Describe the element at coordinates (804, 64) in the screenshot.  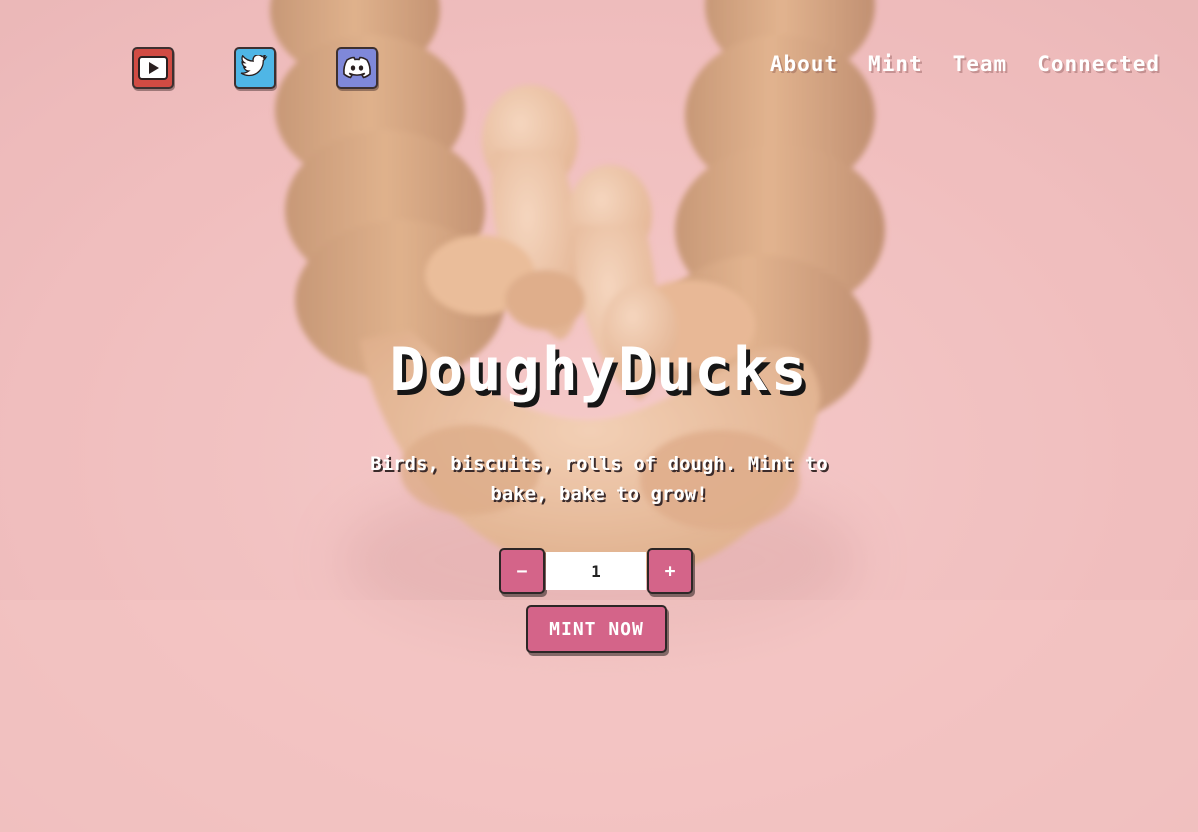
I see `nav-item-about: About` at that location.